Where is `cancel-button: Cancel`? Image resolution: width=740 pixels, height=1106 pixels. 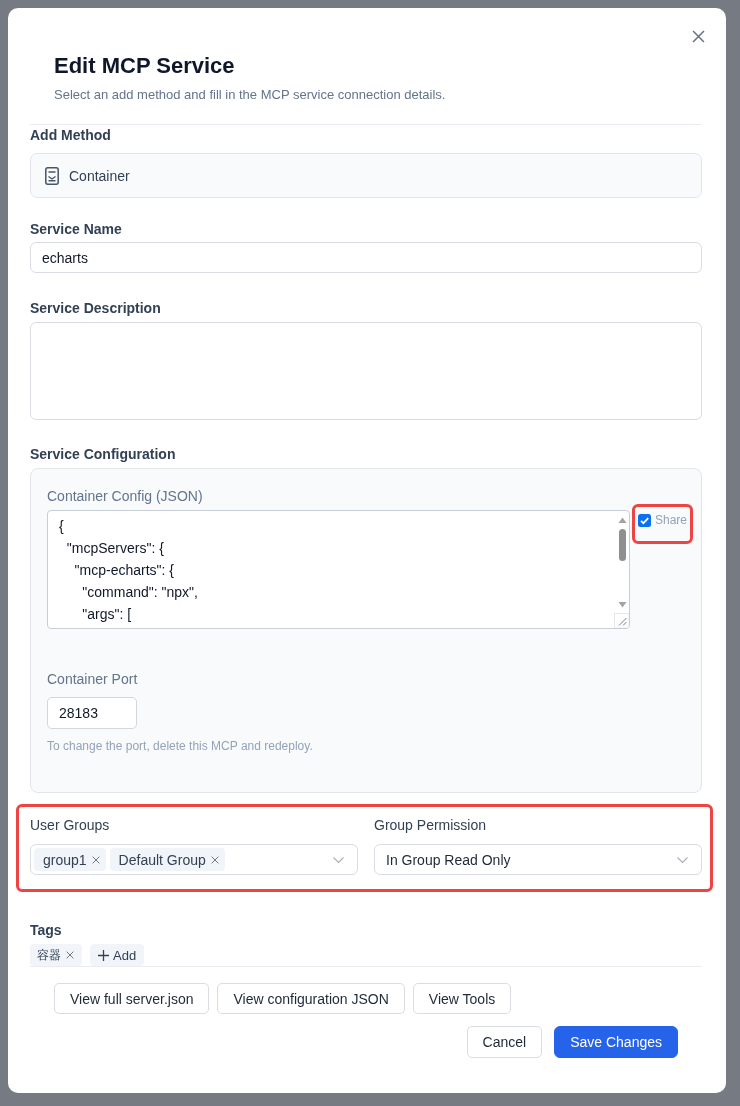 cancel-button: Cancel is located at coordinates (504, 1042).